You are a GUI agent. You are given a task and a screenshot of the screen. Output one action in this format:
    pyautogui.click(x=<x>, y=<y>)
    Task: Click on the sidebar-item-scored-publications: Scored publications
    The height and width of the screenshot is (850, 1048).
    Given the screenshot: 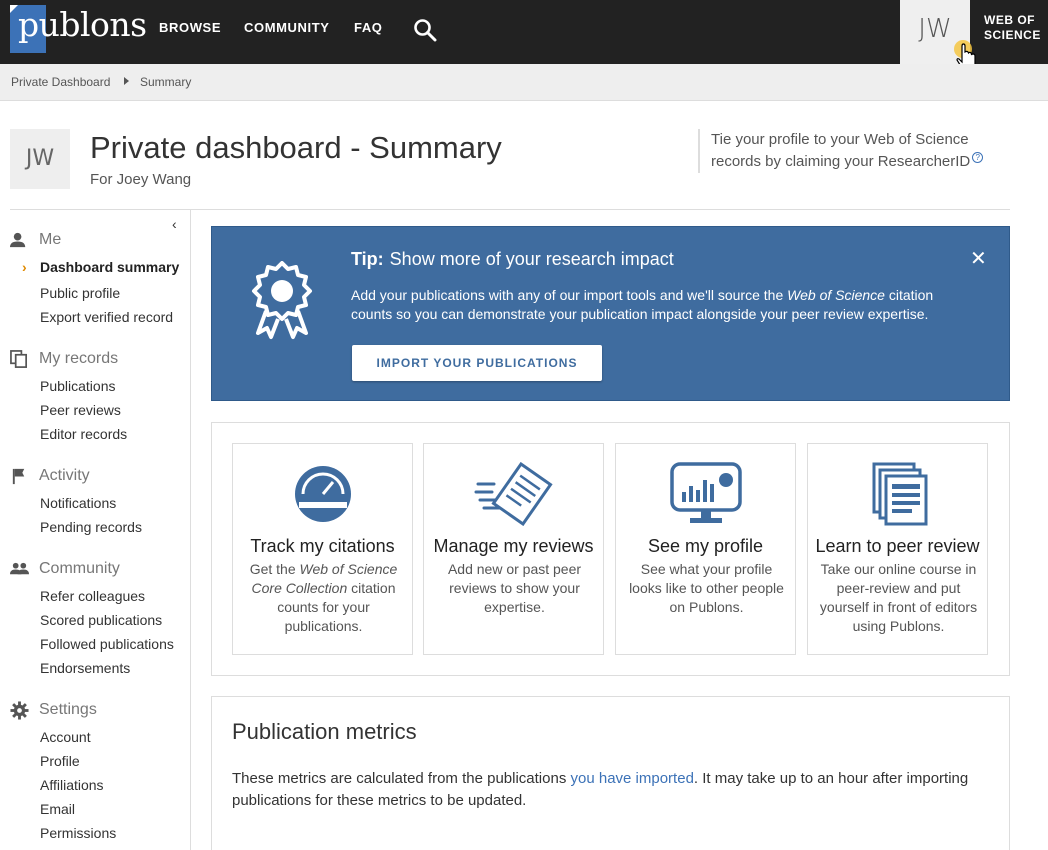 What is the action you would take?
    pyautogui.click(x=101, y=620)
    